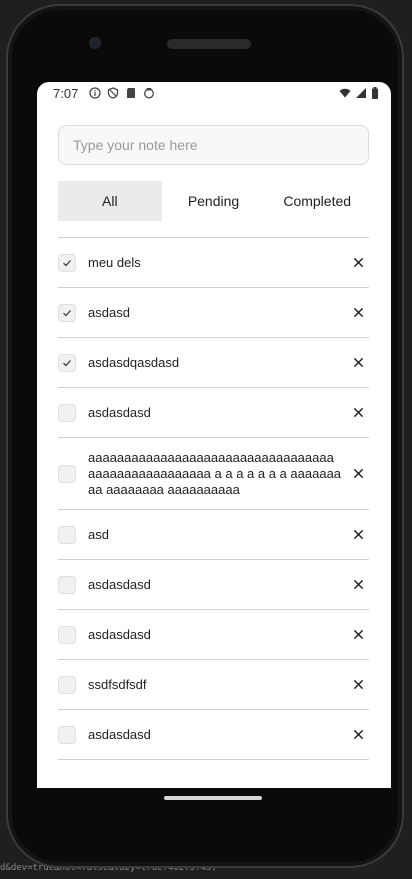 This screenshot has width=412, height=879. I want to click on cellular-signal-icon, so click(361, 92).